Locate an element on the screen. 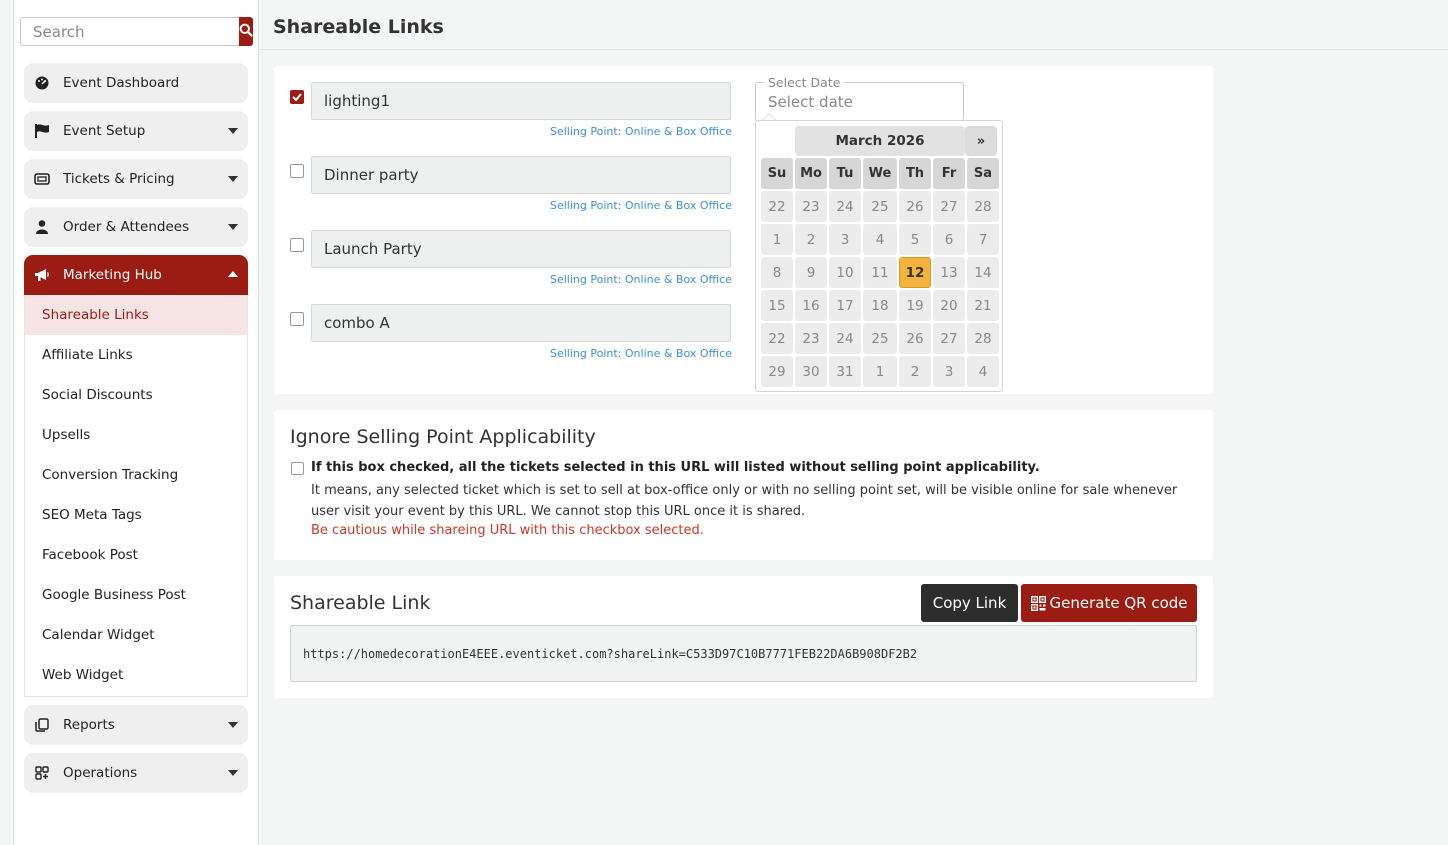 The width and height of the screenshot is (1448, 845). copy-link-button: Copy Link is located at coordinates (969, 603).